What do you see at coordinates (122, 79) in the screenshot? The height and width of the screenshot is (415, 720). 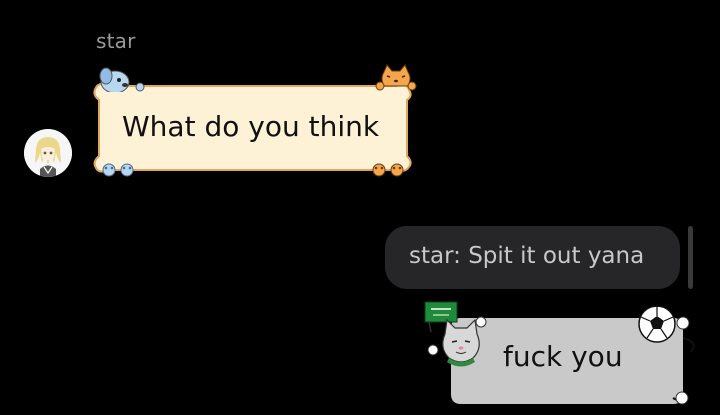 I see `blue-dog-icon` at bounding box center [122, 79].